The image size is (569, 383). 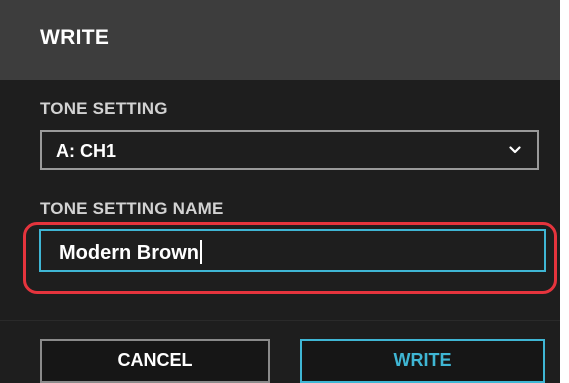 I want to click on tone-setting-label: TONE SETTING, so click(x=104, y=108).